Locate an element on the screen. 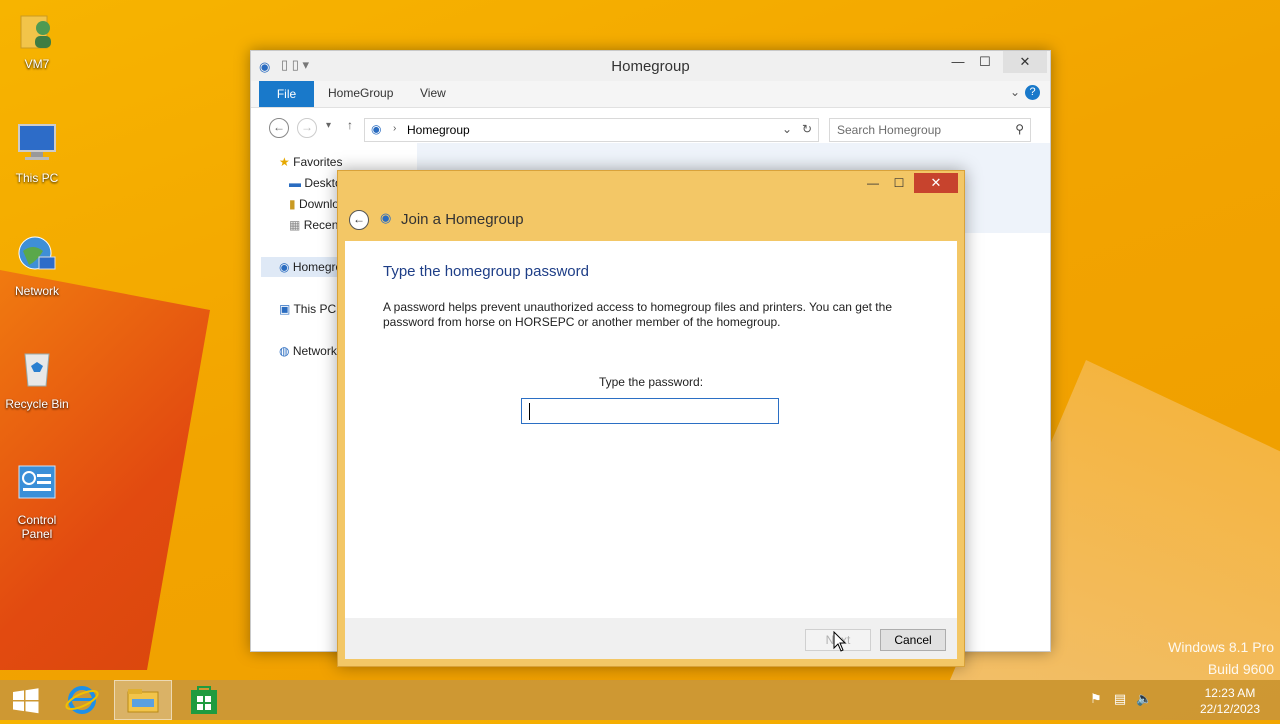 This screenshot has width=1280, height=724. clock: 12:23 AM 22/12/2023 is located at coordinates (1230, 701).